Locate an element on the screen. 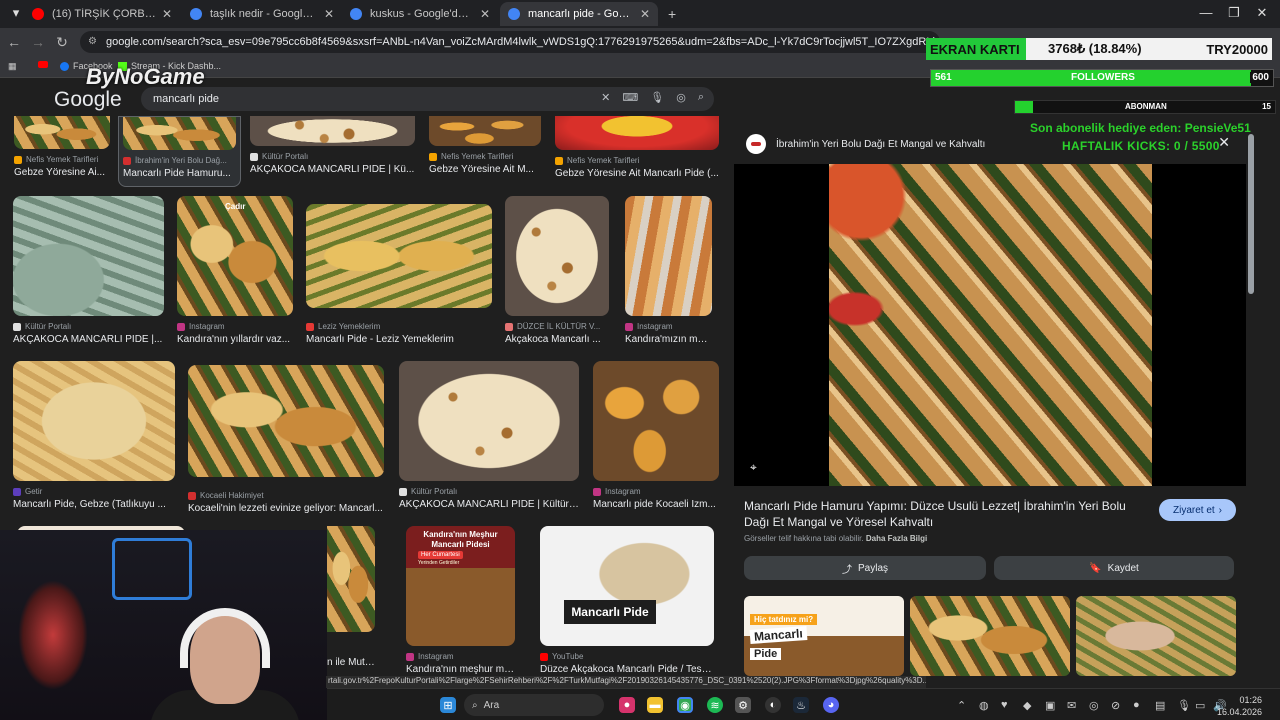 The width and height of the screenshot is (1280, 720). tab-search-icon: ▾ is located at coordinates (16, 13).